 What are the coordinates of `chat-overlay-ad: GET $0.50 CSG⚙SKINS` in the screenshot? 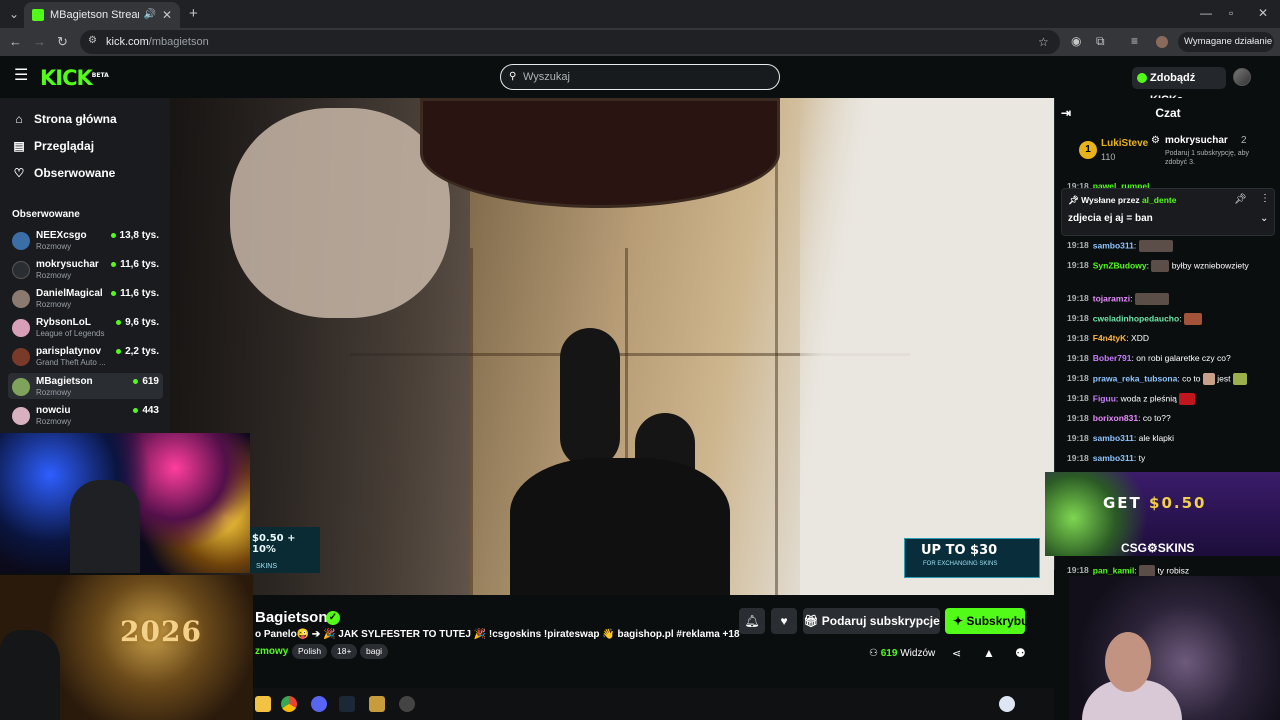 It's located at (1162, 514).